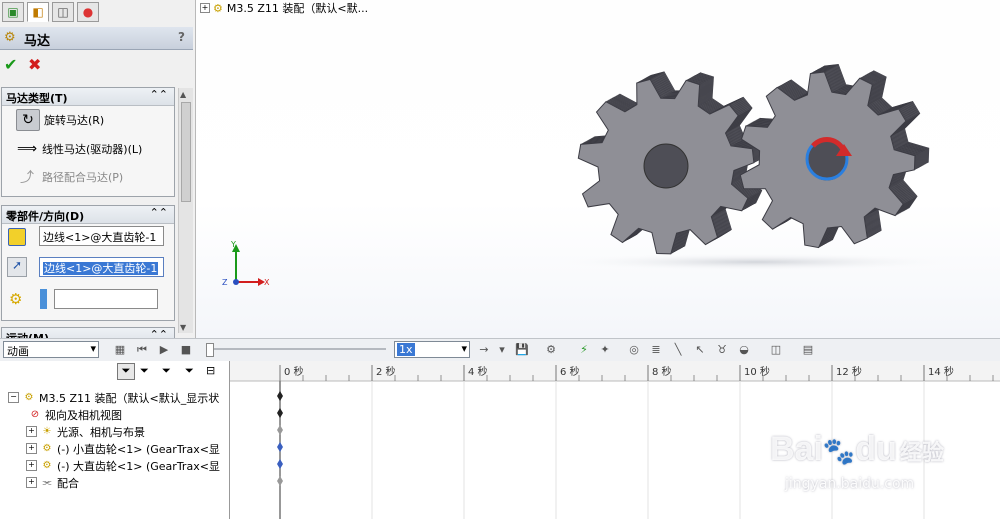 The height and width of the screenshot is (522, 1000). Describe the element at coordinates (123, 448) in the screenshot. I see `tree-row-small-gear: + ⚙ (-) 小直齿轮<1> (GearTrax<显` at that location.